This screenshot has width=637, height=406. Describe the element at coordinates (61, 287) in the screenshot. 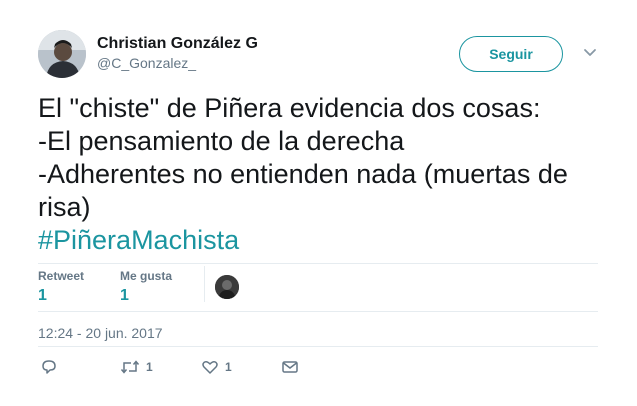

I see `retweet-stat: Retweet 1` at that location.